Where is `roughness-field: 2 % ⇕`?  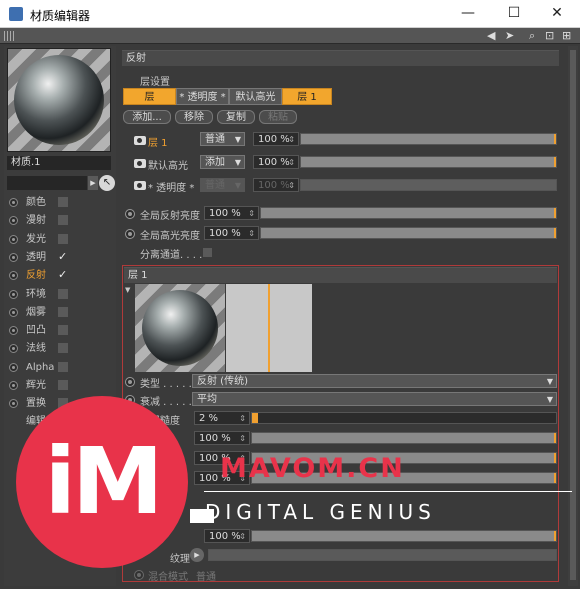
roughness-field: 2 % ⇕ is located at coordinates (222, 418).